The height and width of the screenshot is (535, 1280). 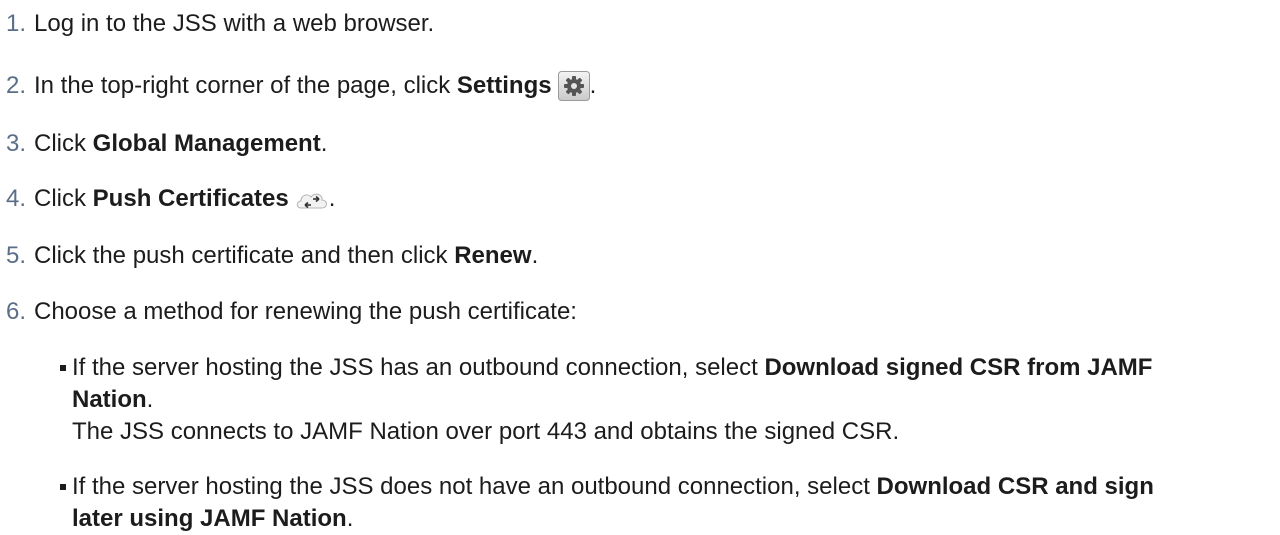 What do you see at coordinates (504, 85) in the screenshot?
I see `ui-term-settings: Settings` at bounding box center [504, 85].